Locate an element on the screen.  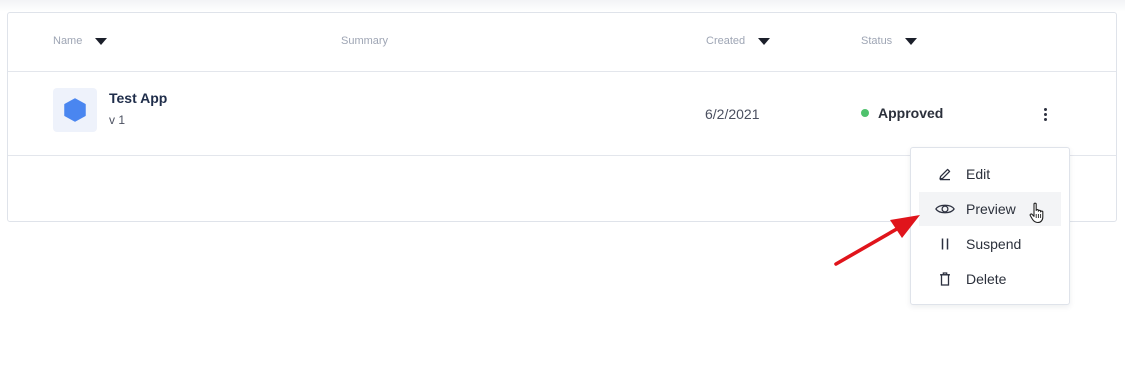
status-badge: Approved is located at coordinates (902, 113).